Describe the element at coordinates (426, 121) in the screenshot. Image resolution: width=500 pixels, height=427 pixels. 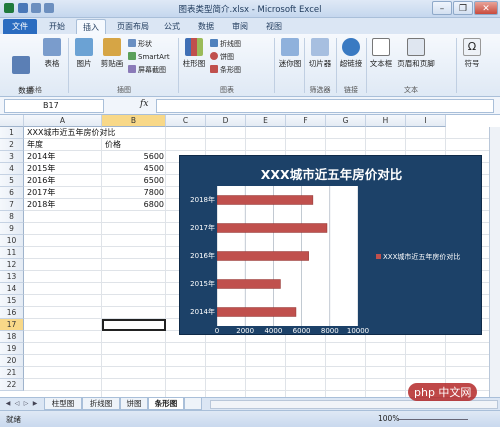
I see `column-header-i: I` at that location.